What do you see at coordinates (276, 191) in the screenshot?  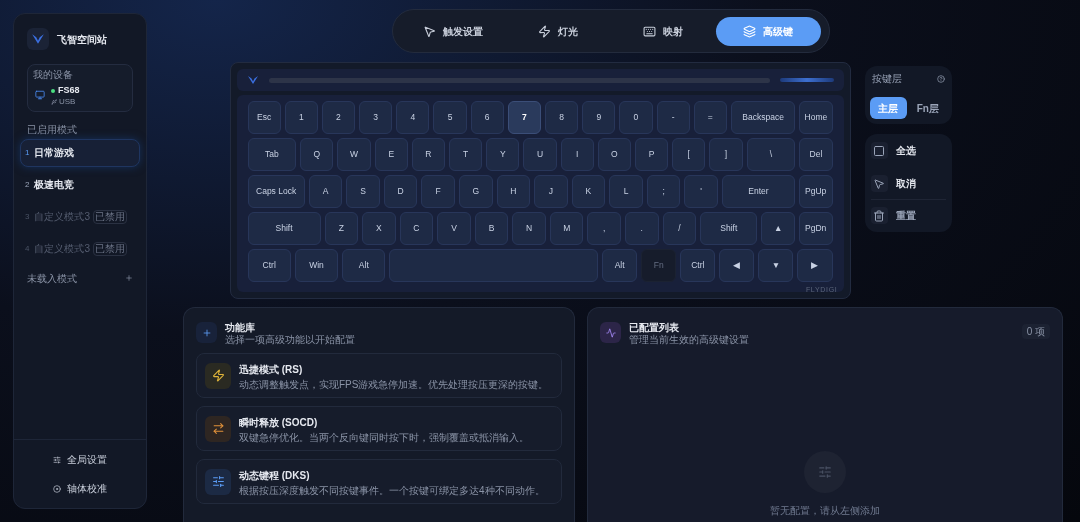 I see `key: Caps Lock` at bounding box center [276, 191].